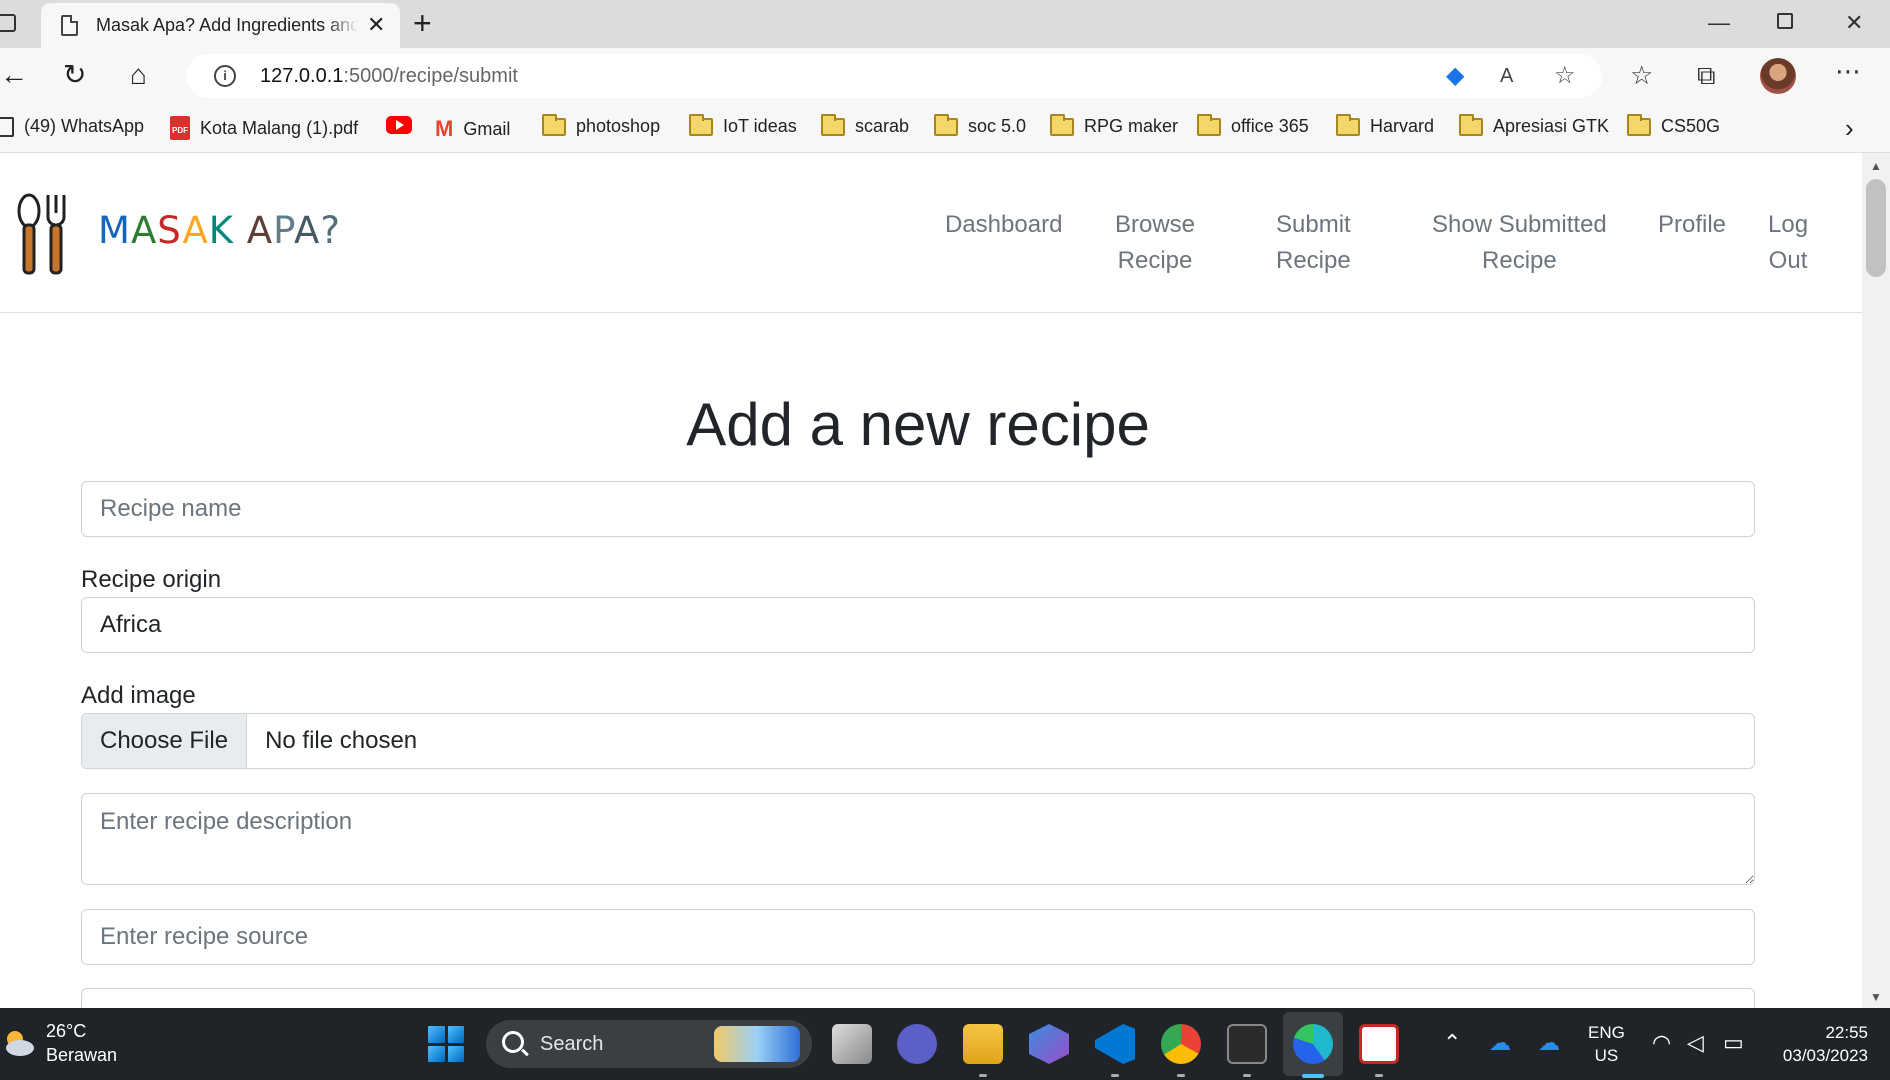  I want to click on nav-label: Dashboard, so click(1004, 224).